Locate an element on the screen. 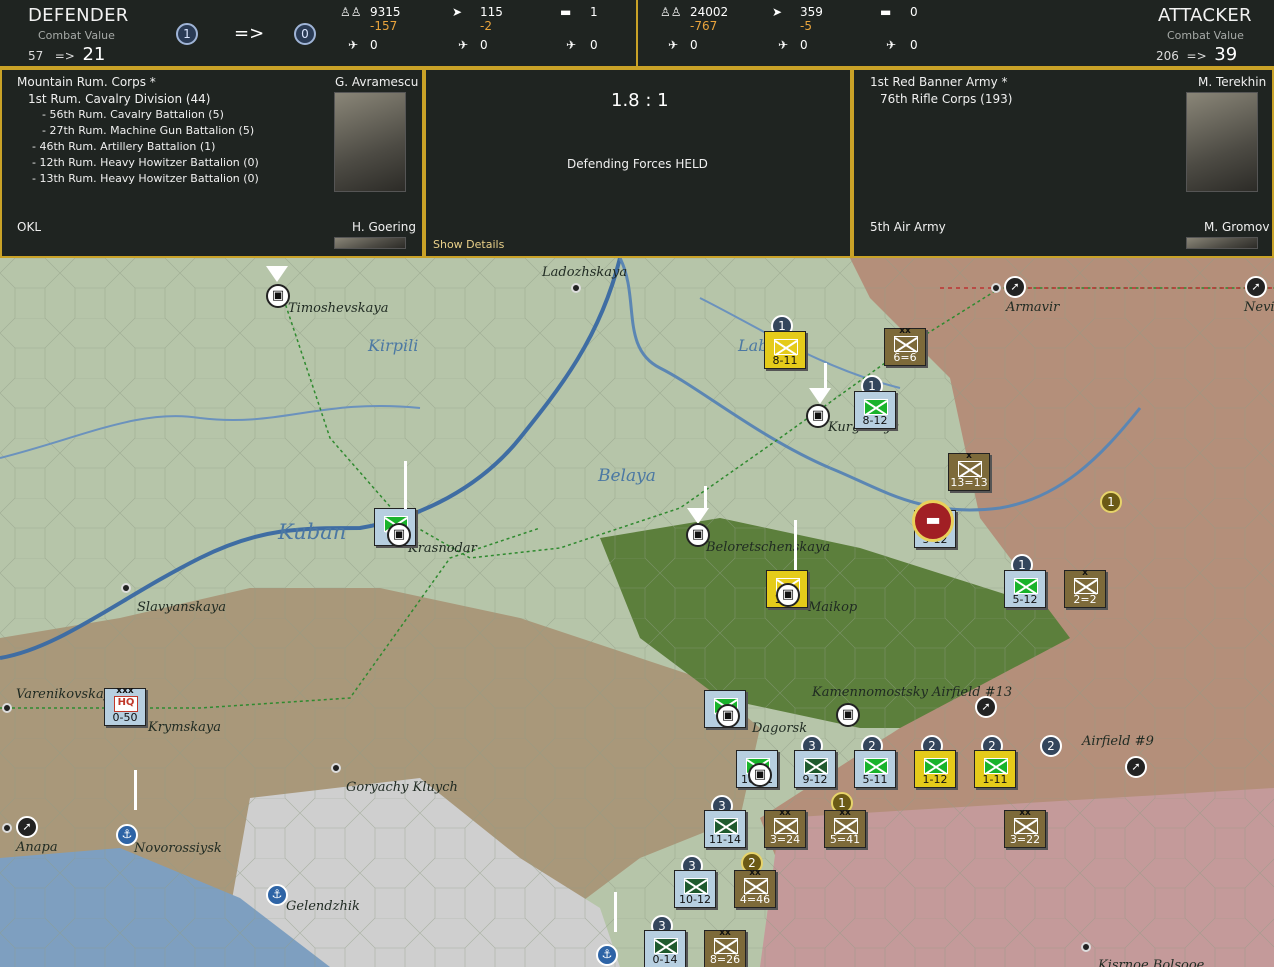 The width and height of the screenshot is (1274, 967). town-label: Armavir is located at coordinates (1033, 307).